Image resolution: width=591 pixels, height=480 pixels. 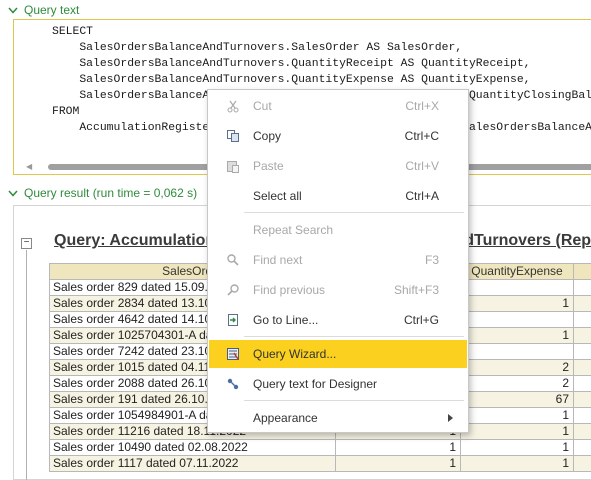 I want to click on group-tree-line, so click(x=26, y=365).